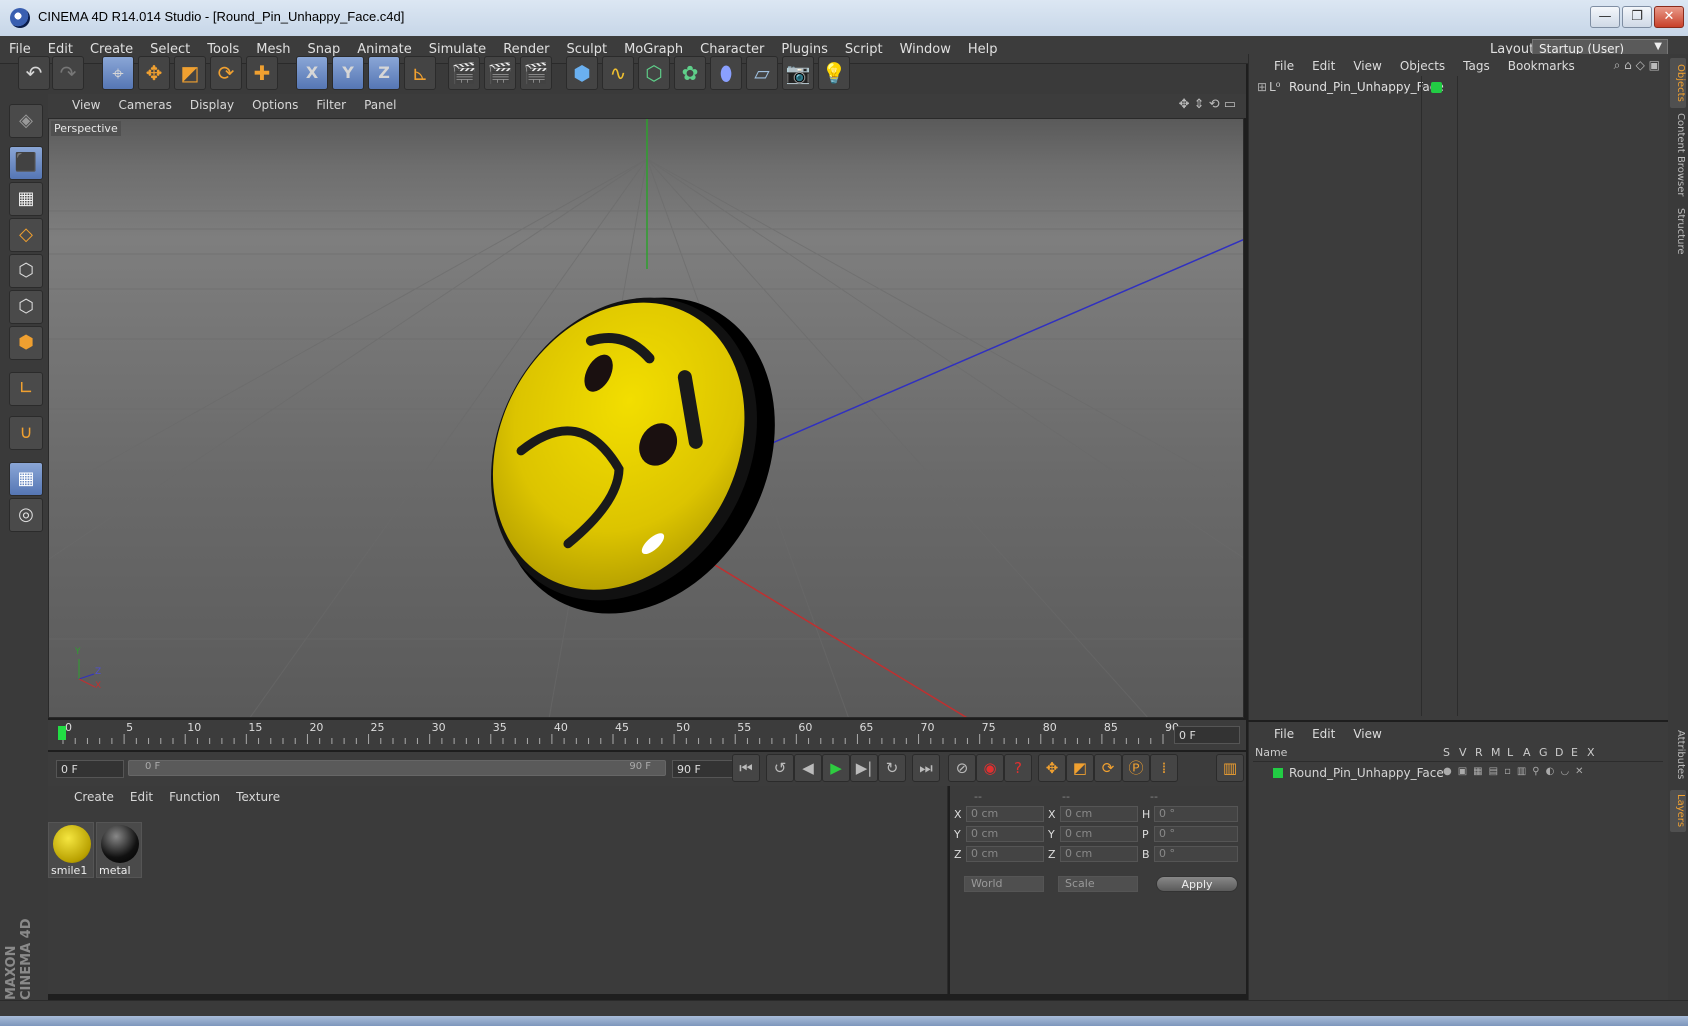  Describe the element at coordinates (834, 73) in the screenshot. I see `light-button: 💡` at that location.